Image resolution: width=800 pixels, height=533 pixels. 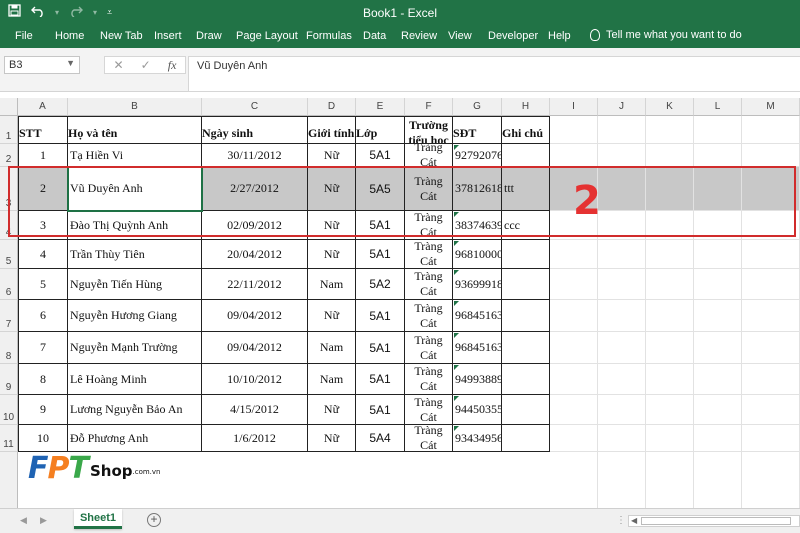 I want to click on table-cell-stt: 8, so click(x=43, y=379).